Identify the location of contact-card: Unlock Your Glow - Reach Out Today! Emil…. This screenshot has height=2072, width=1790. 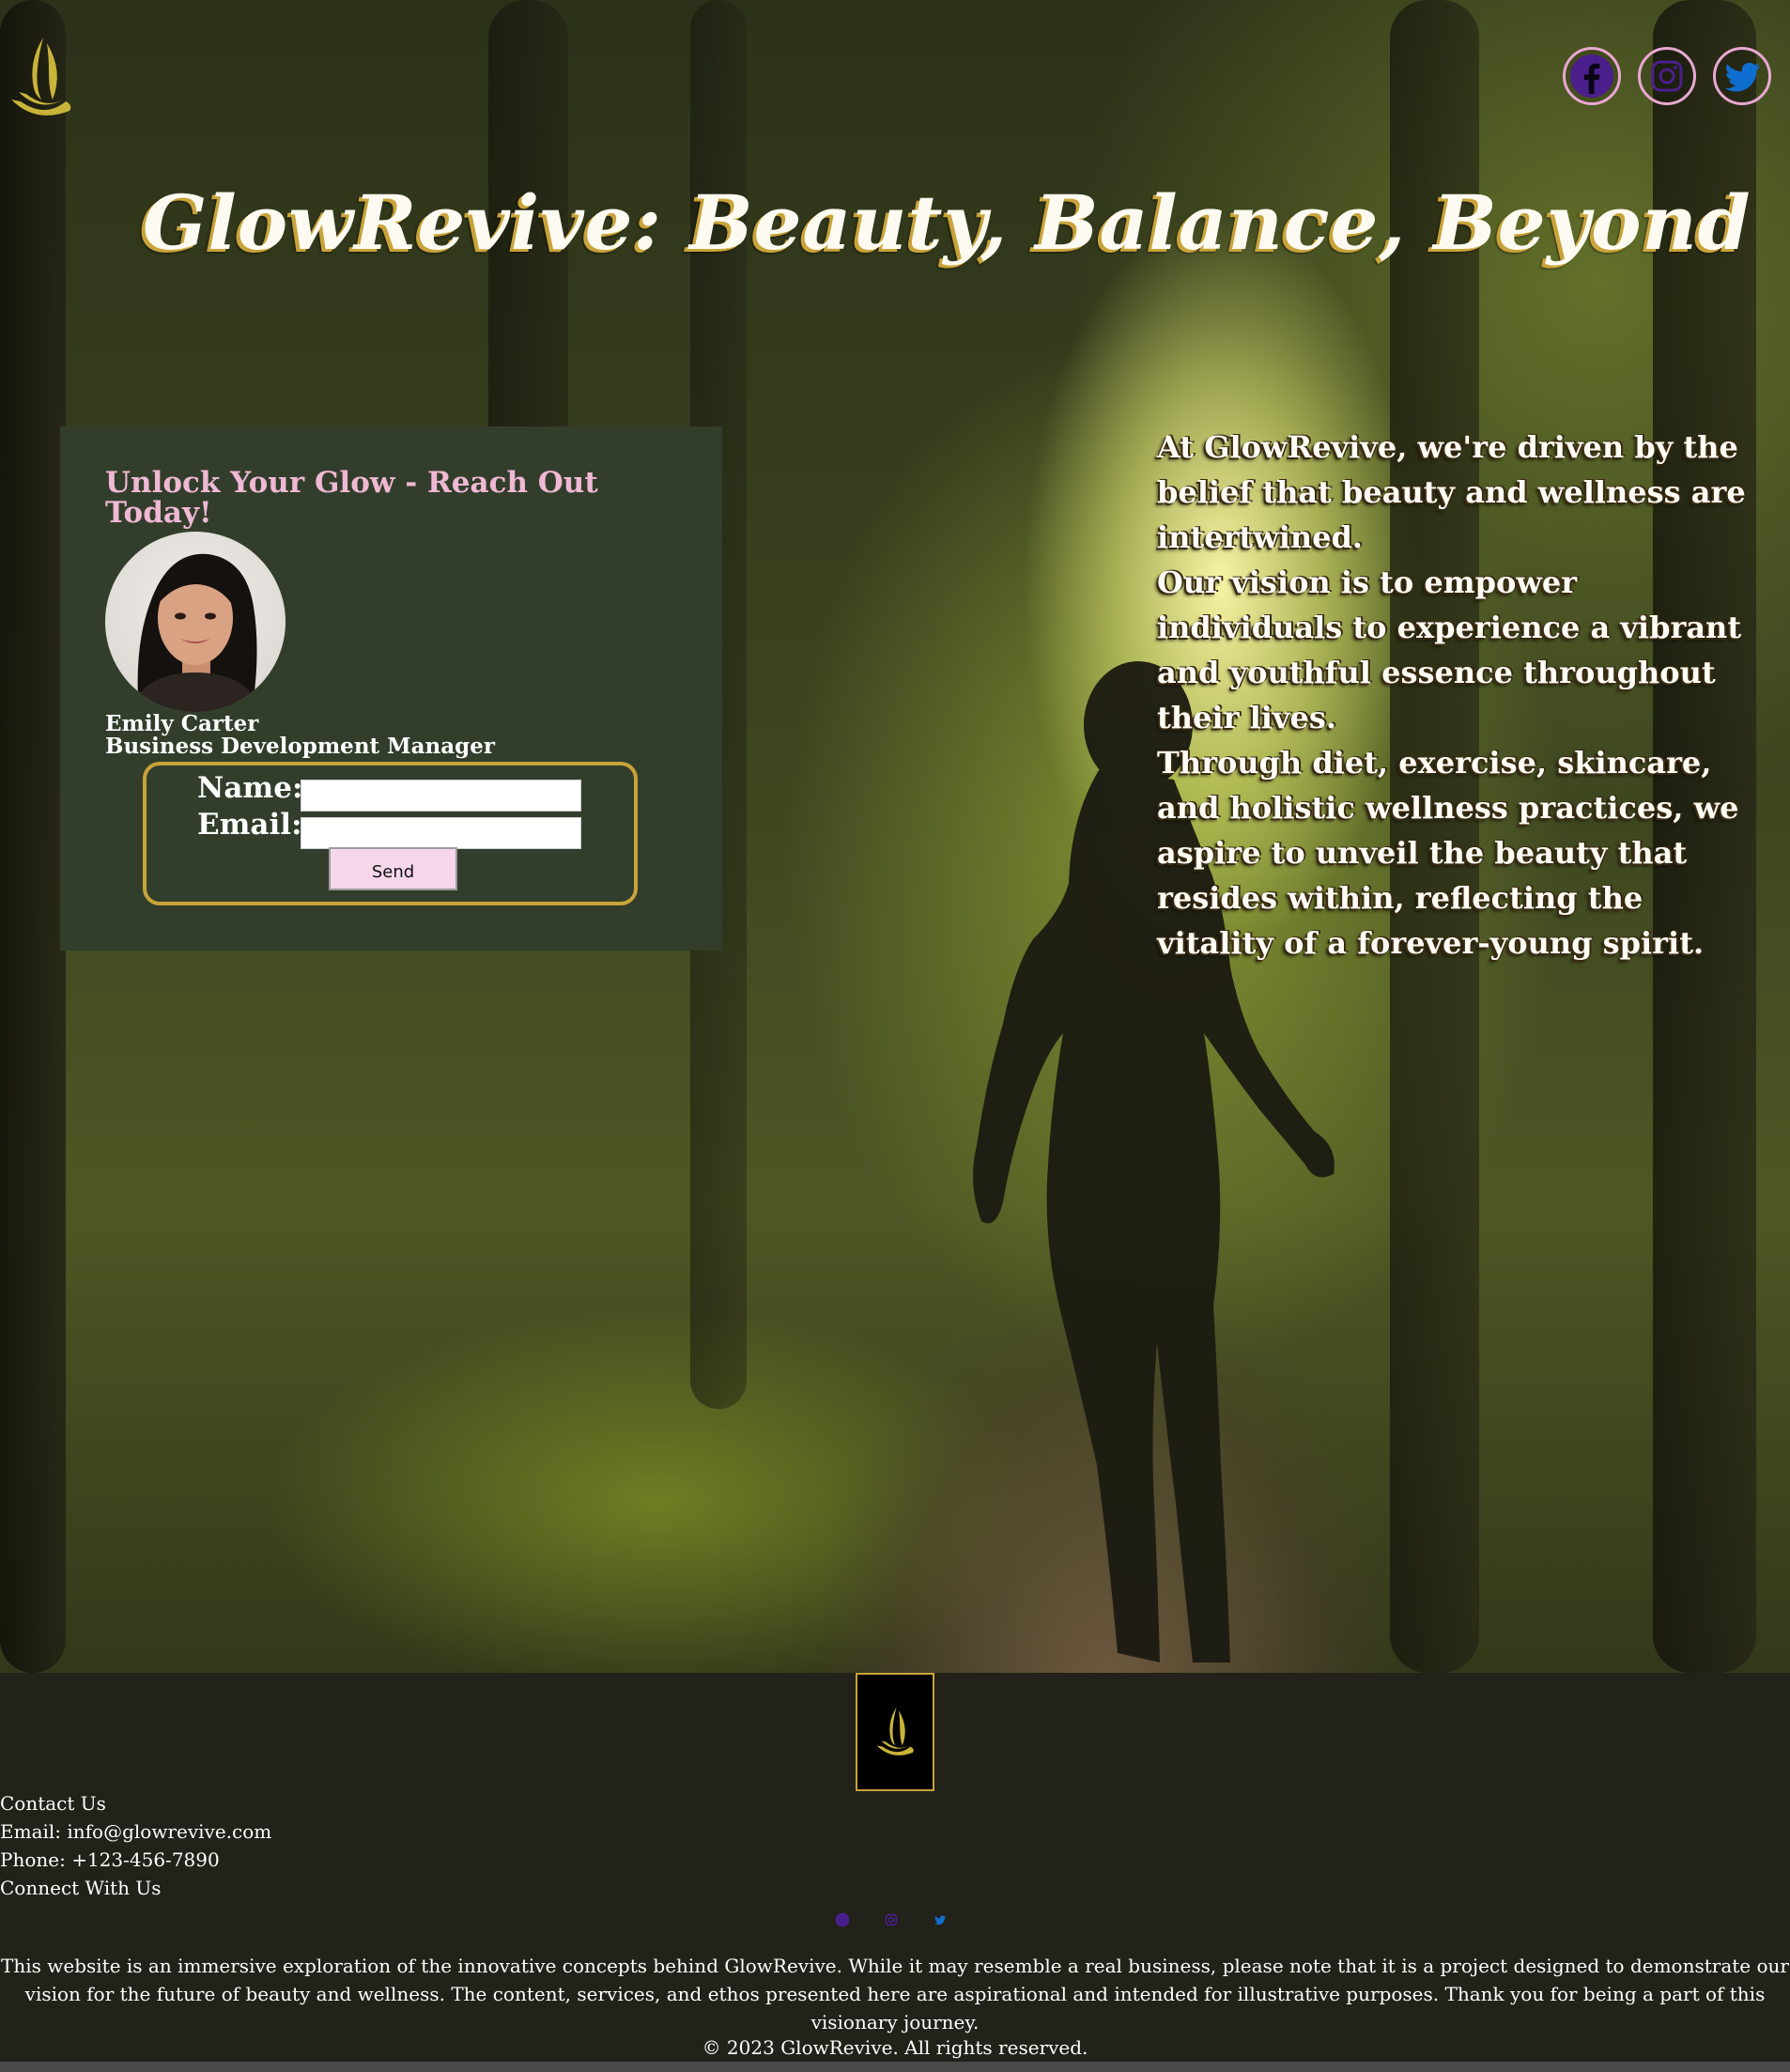
(391, 688).